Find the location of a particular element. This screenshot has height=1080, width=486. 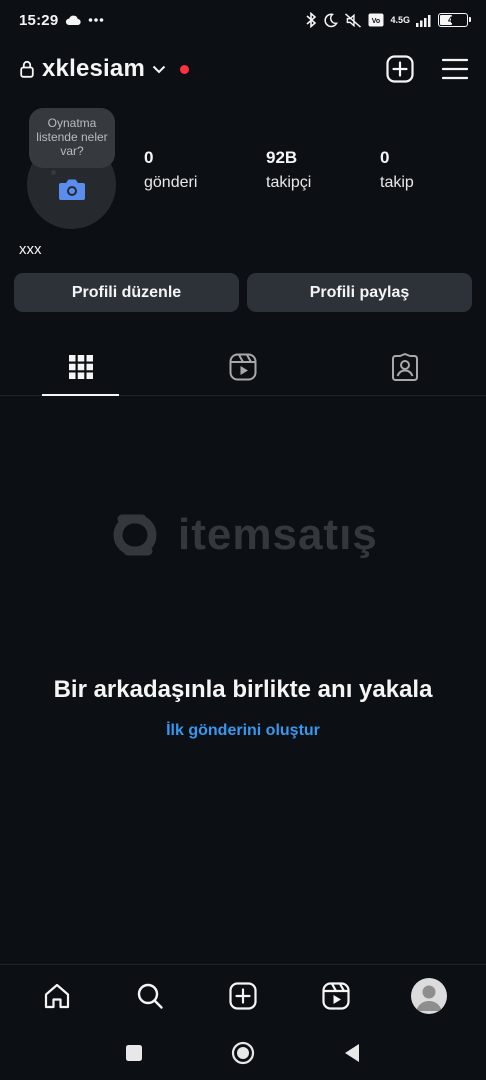

grid-icon is located at coordinates (81, 366).